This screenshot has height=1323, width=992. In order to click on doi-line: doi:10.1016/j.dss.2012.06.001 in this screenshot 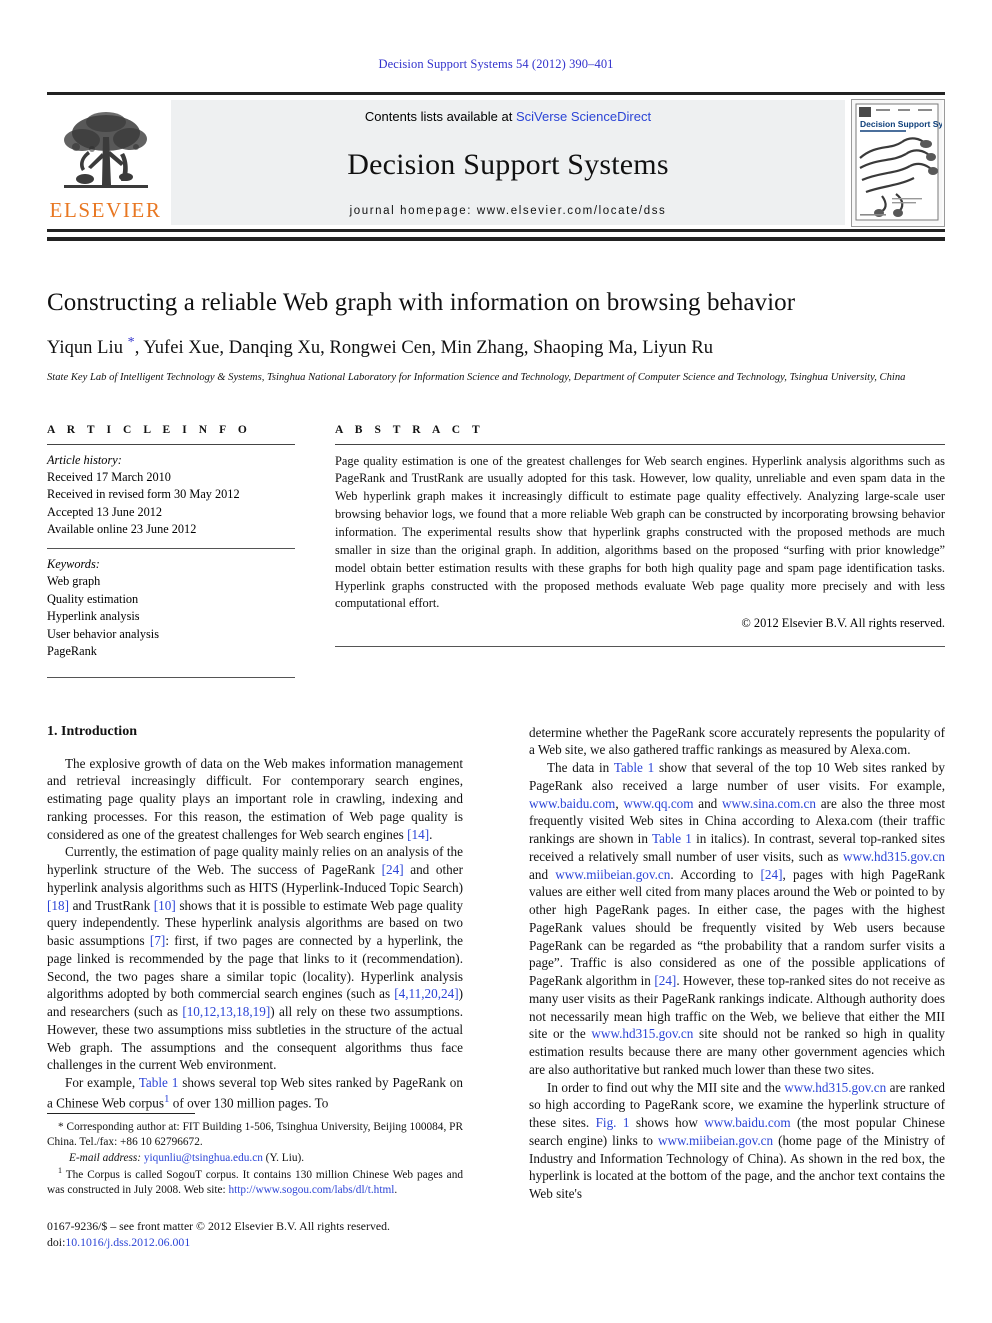, I will do `click(255, 1242)`.